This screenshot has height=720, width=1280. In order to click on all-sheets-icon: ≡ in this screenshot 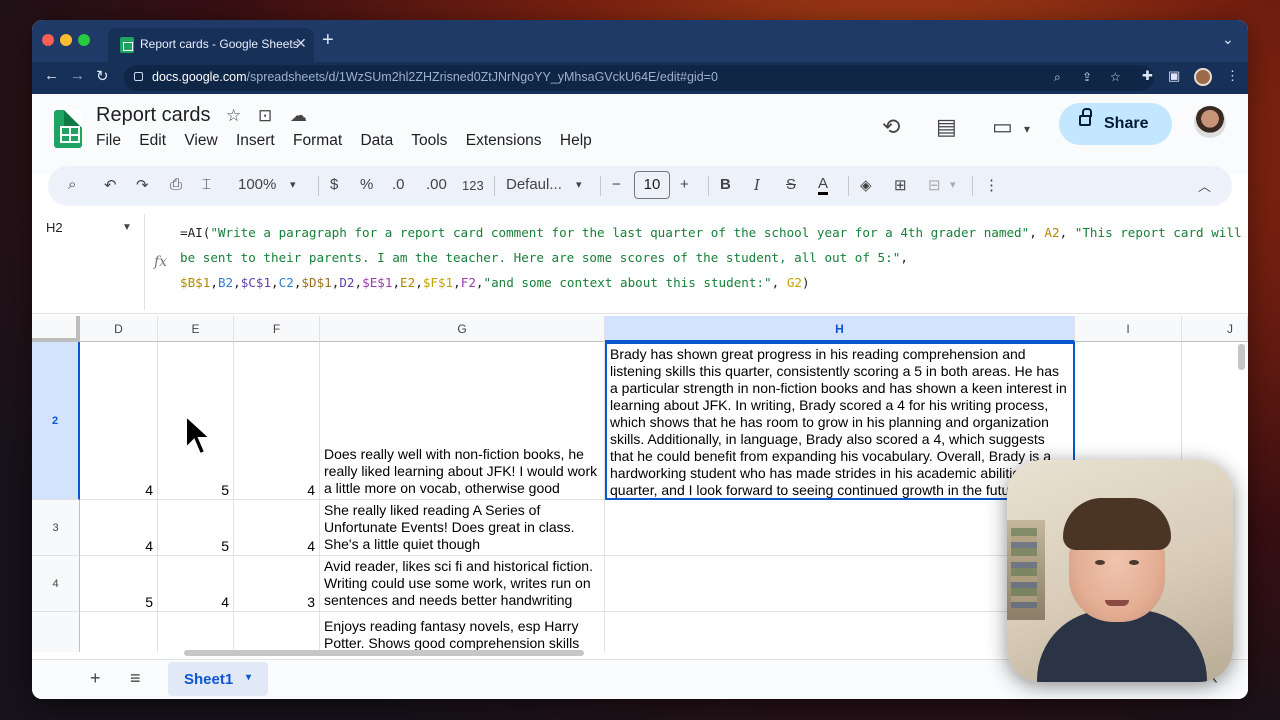, I will do `click(135, 678)`.